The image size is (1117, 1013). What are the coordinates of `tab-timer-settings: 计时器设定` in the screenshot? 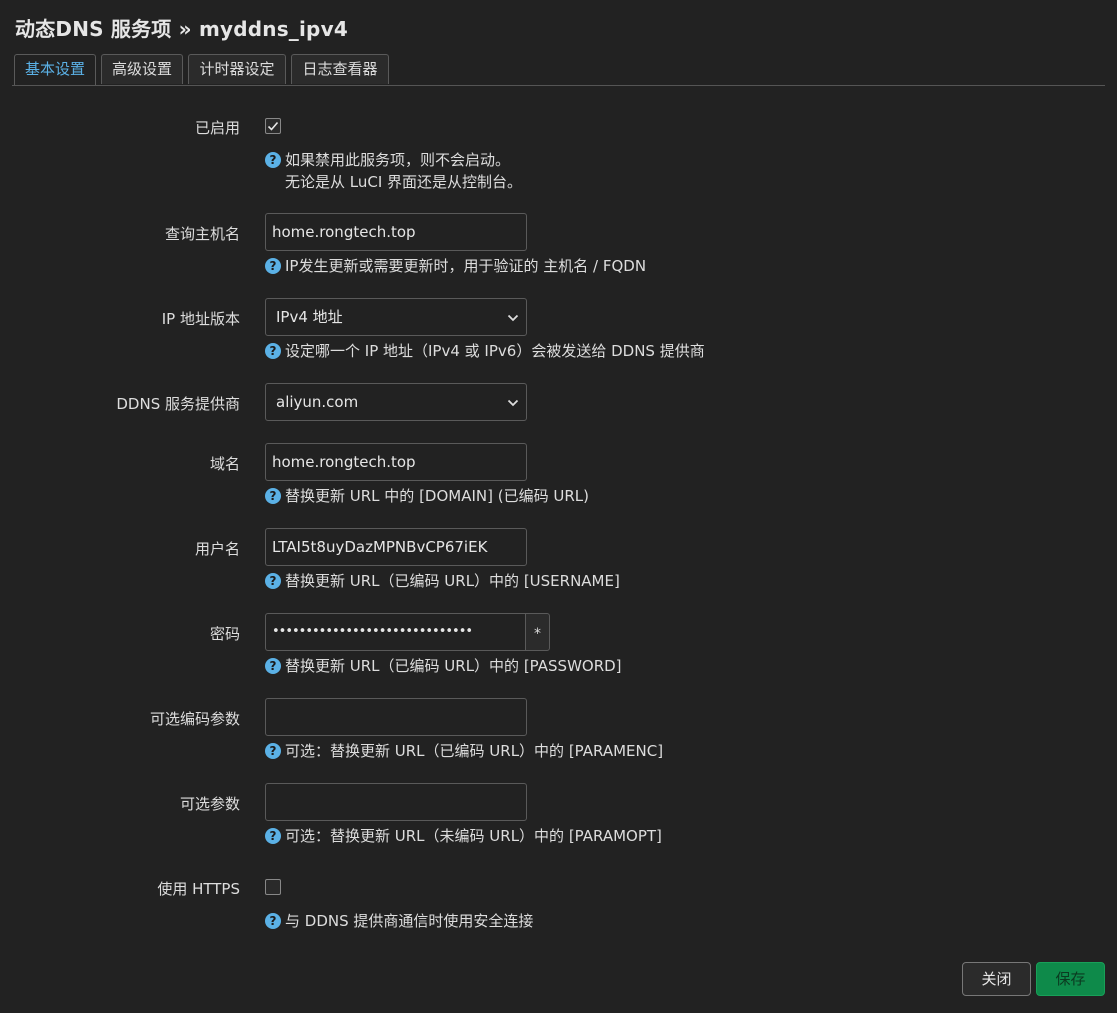 It's located at (237, 69).